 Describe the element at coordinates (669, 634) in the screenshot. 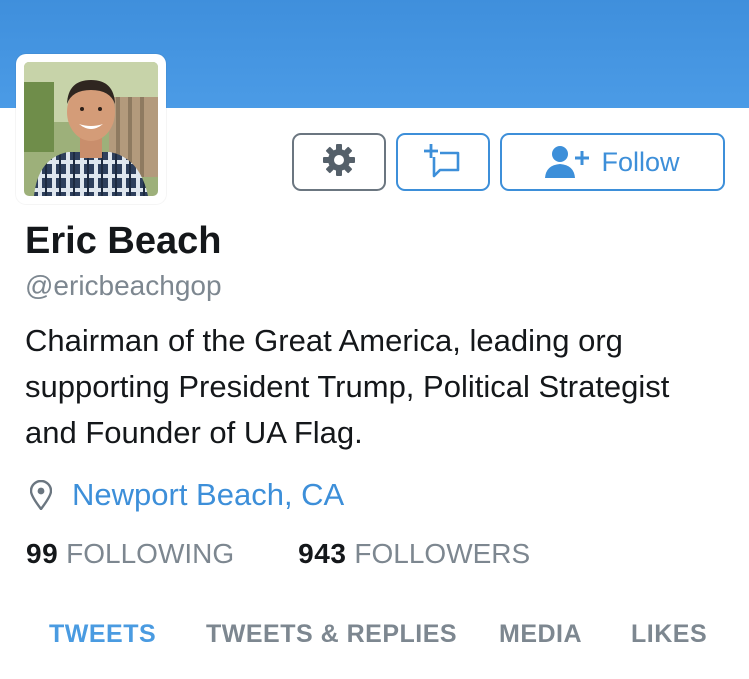

I see `tab-likes: LIKES` at that location.